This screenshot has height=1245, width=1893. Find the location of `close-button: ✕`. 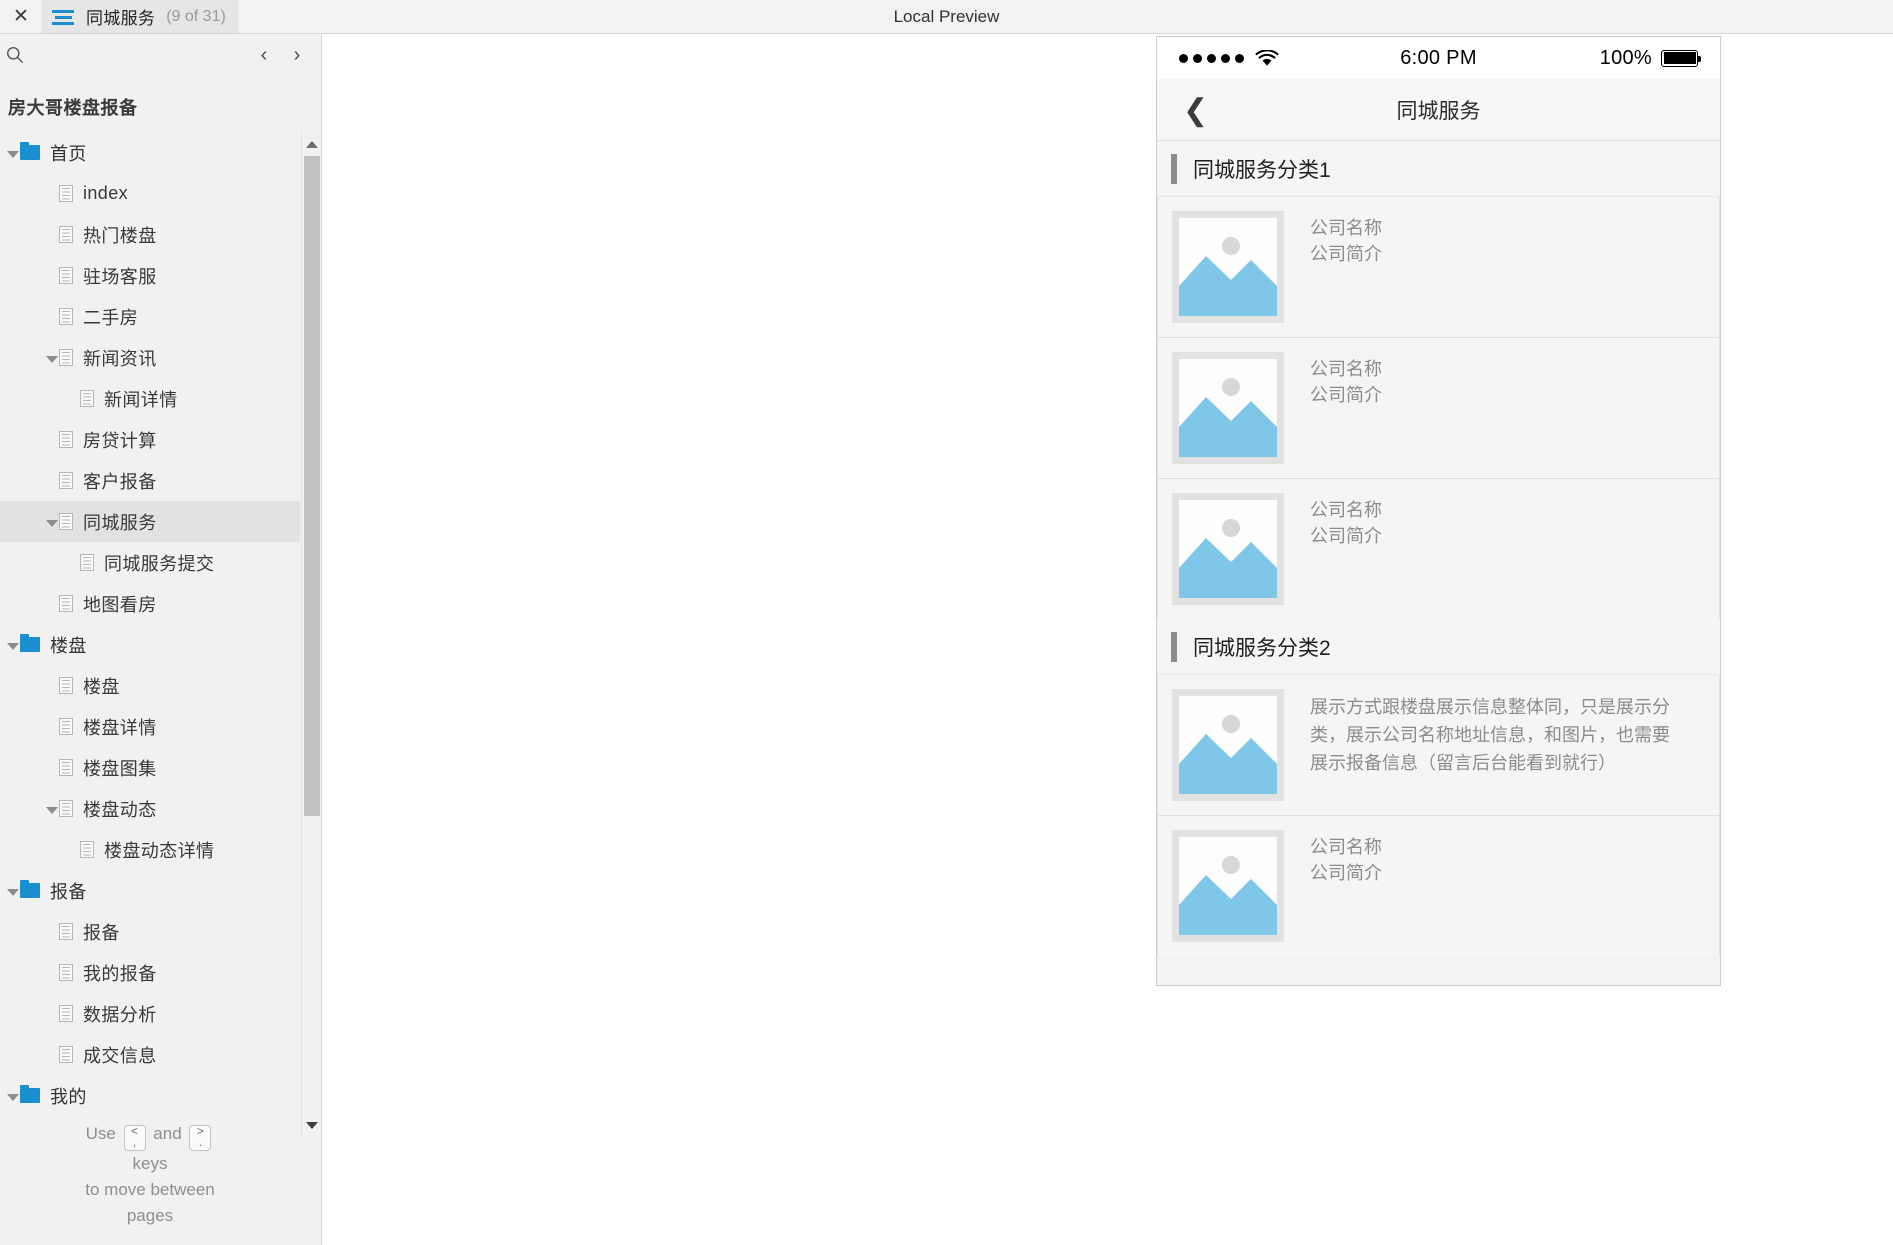

close-button: ✕ is located at coordinates (21, 16).